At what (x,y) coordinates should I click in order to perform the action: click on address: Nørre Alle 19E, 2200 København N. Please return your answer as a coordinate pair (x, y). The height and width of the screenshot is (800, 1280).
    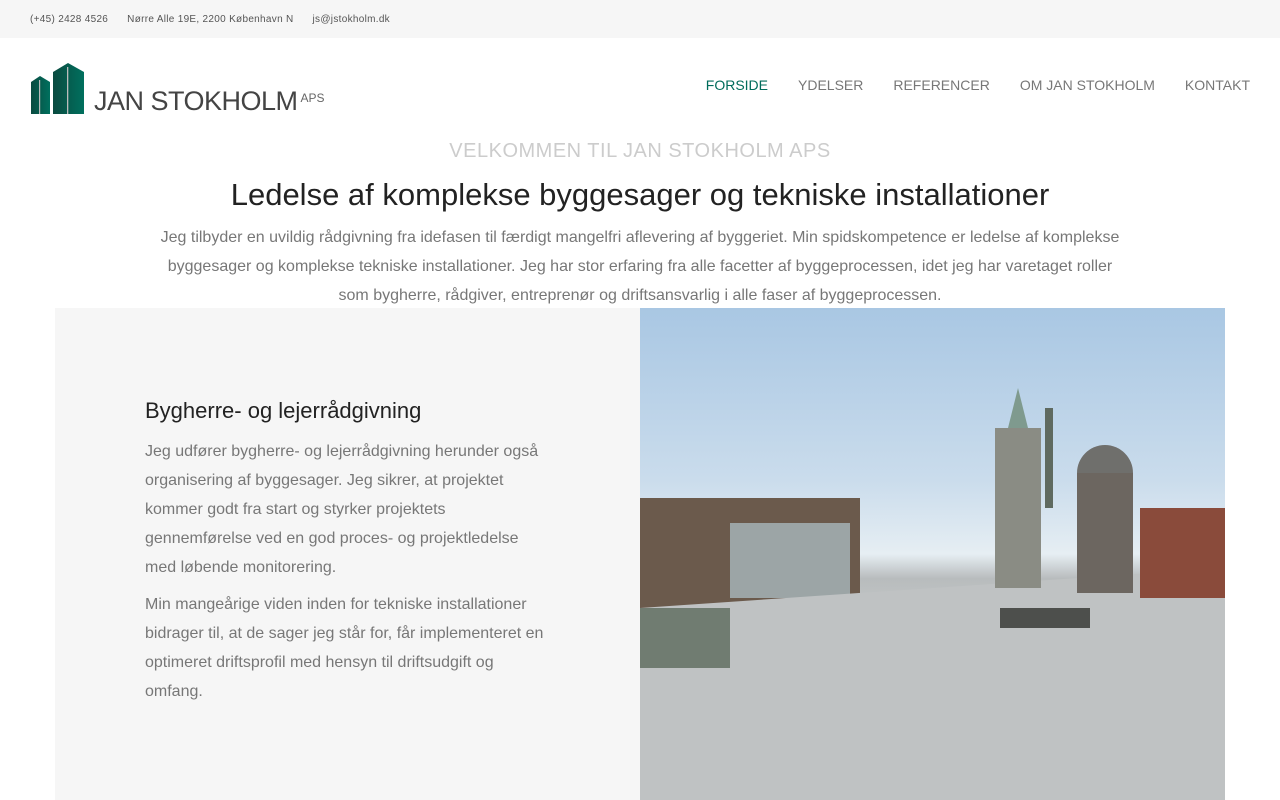
    Looking at the image, I should click on (210, 19).